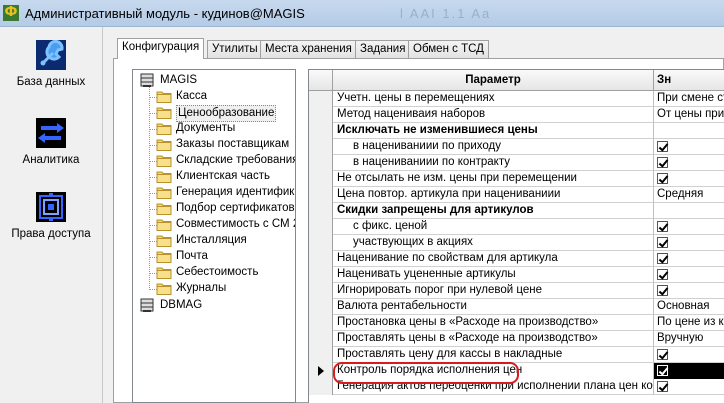  I want to click on current-row-indicator, so click(321, 371).